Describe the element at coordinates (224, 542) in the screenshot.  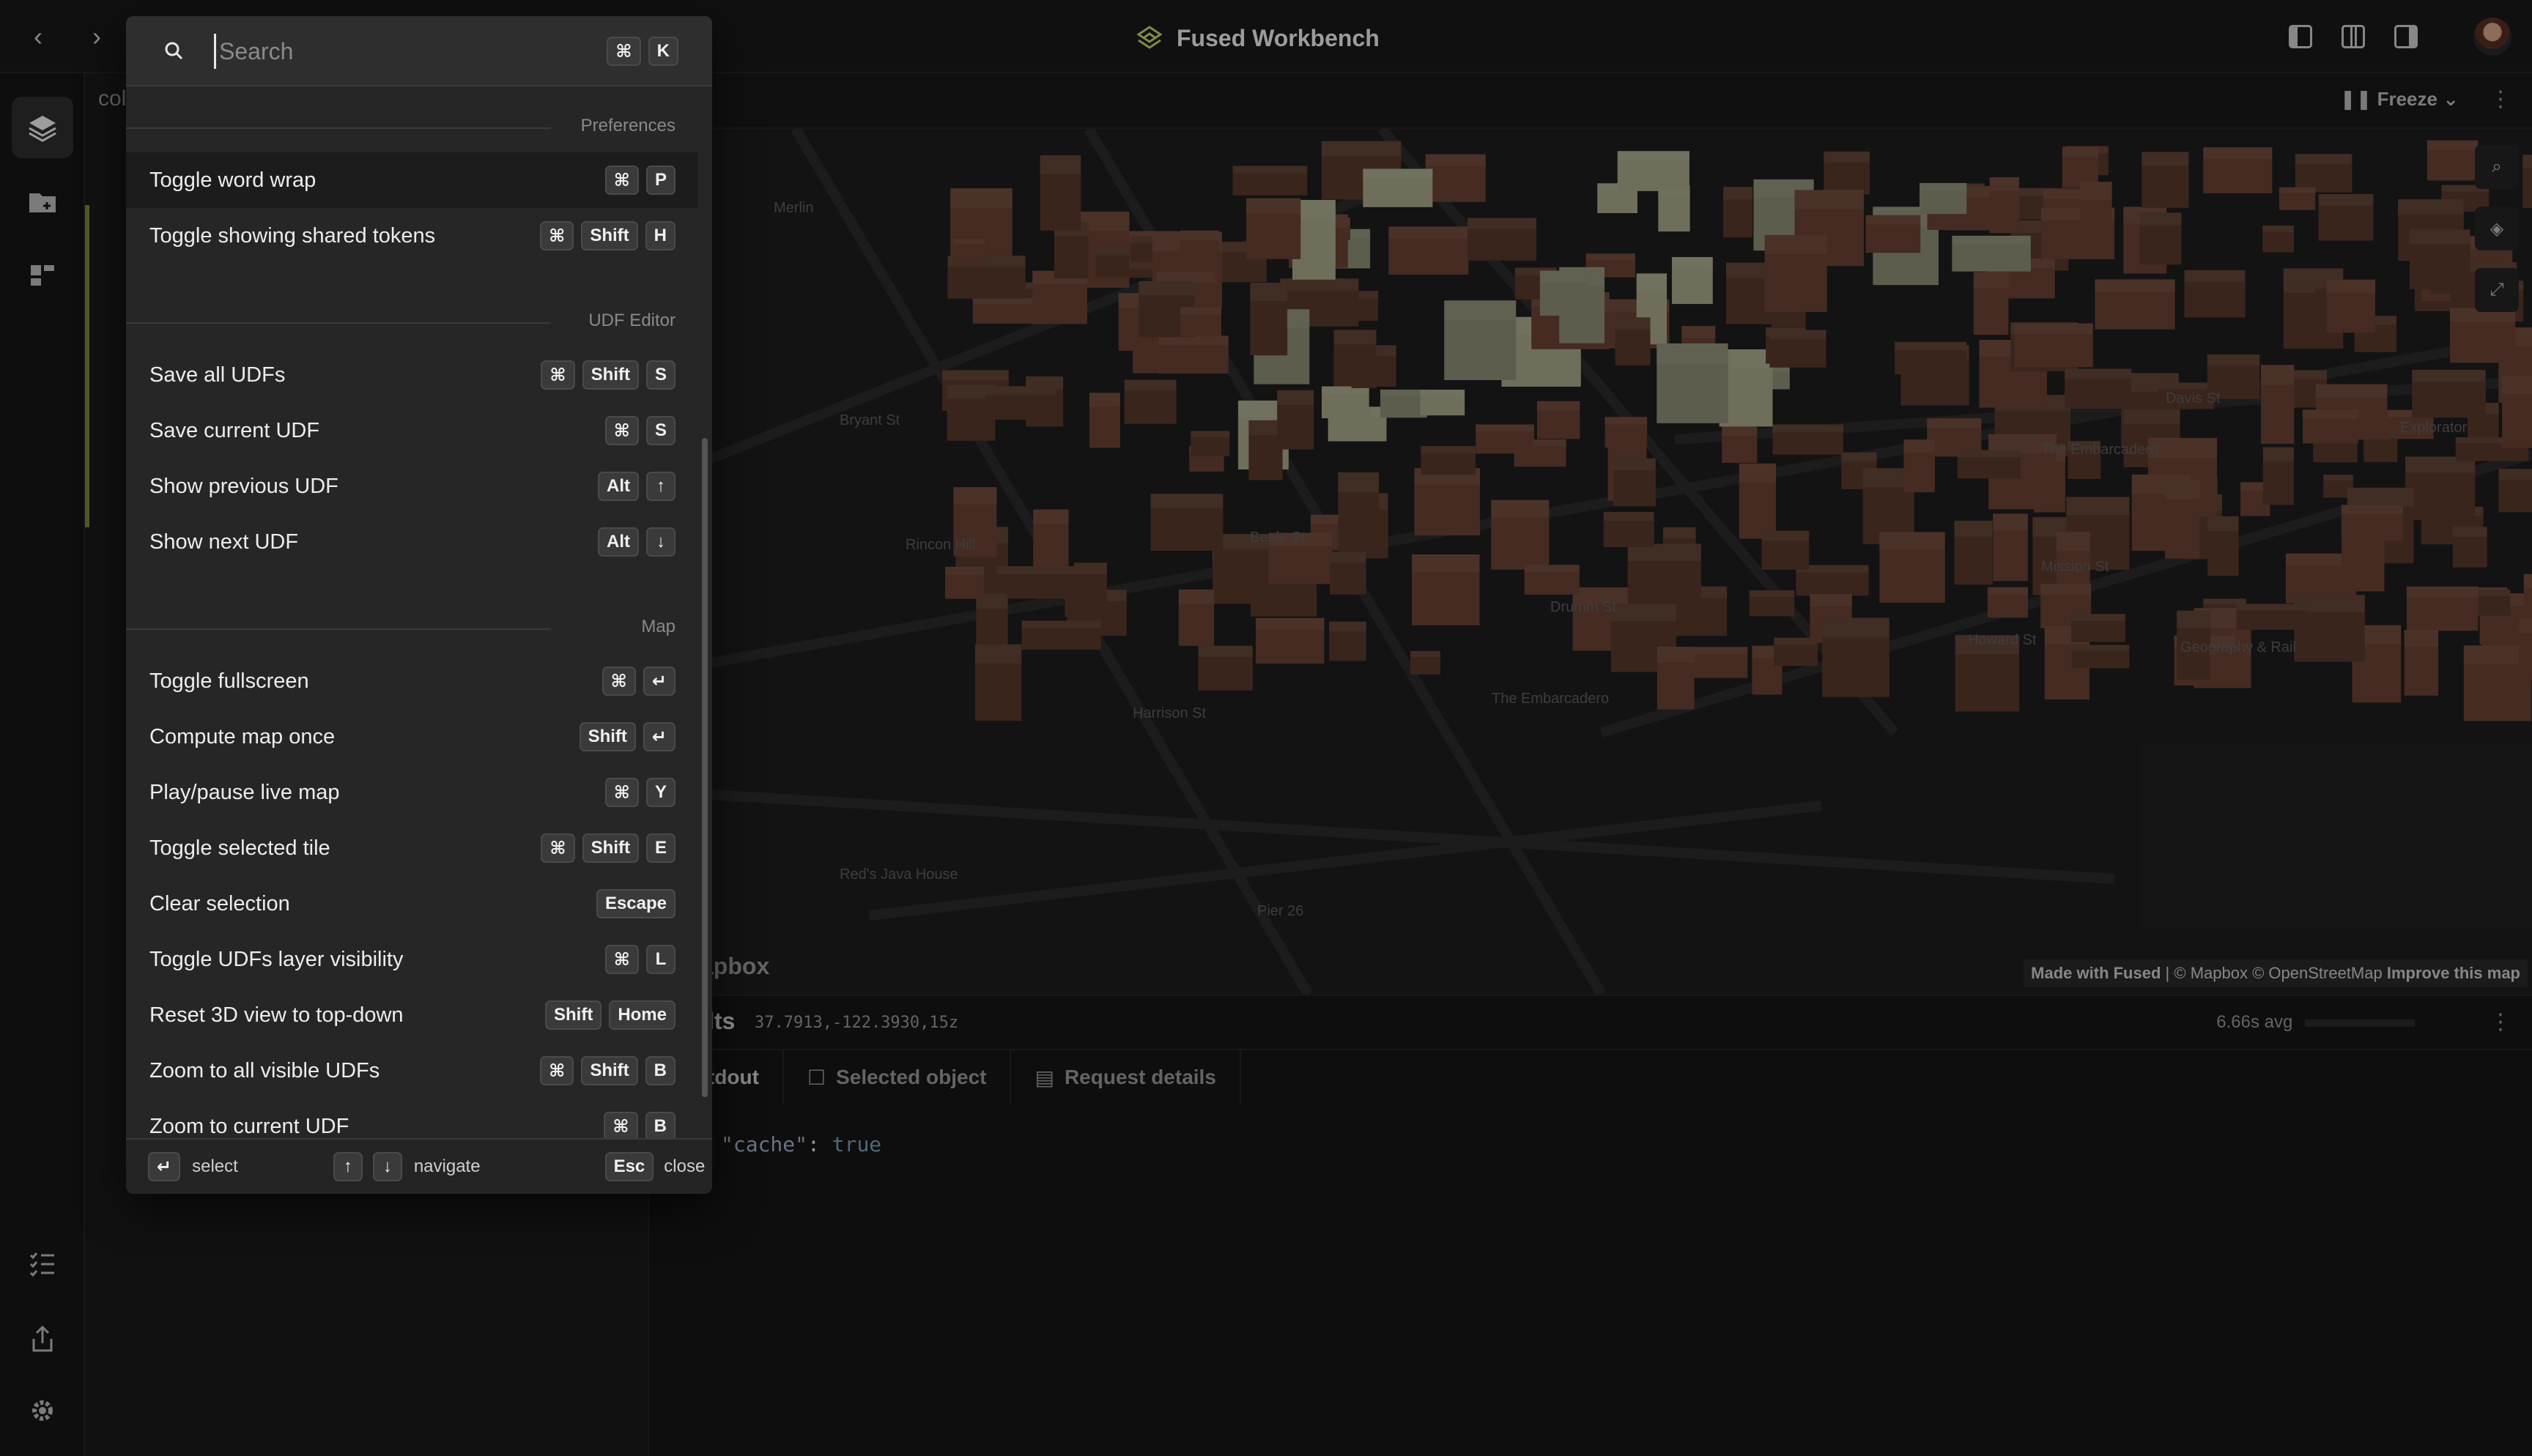
I see `command-label: Show next UDF` at that location.